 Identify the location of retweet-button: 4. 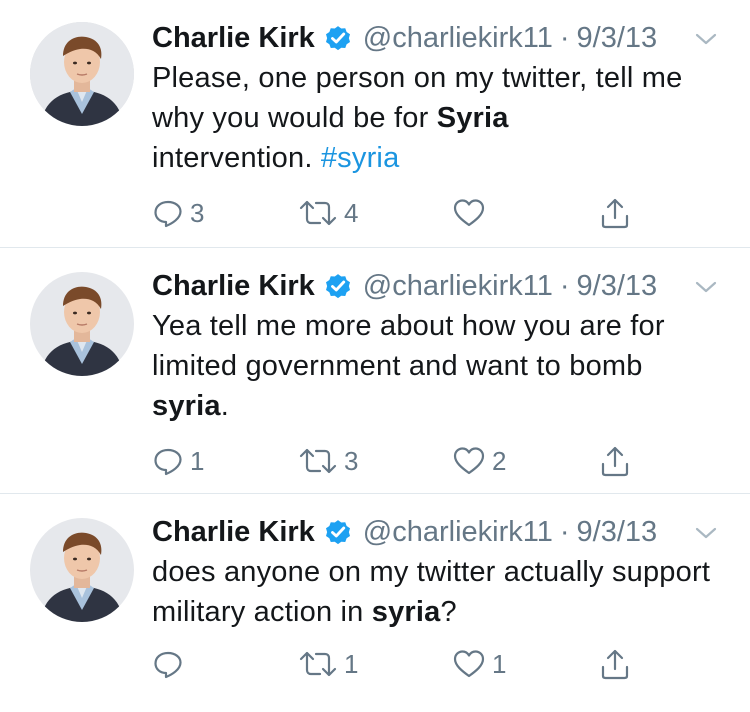
(328, 213).